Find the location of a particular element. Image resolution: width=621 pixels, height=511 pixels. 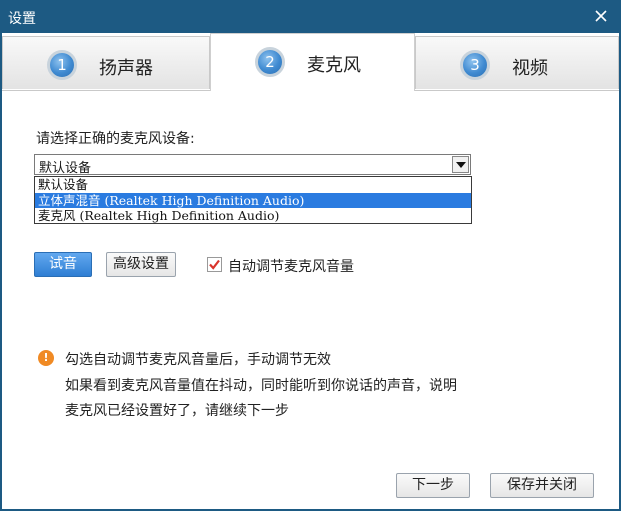

tab-microphone: 2 麦克风 is located at coordinates (312, 62).